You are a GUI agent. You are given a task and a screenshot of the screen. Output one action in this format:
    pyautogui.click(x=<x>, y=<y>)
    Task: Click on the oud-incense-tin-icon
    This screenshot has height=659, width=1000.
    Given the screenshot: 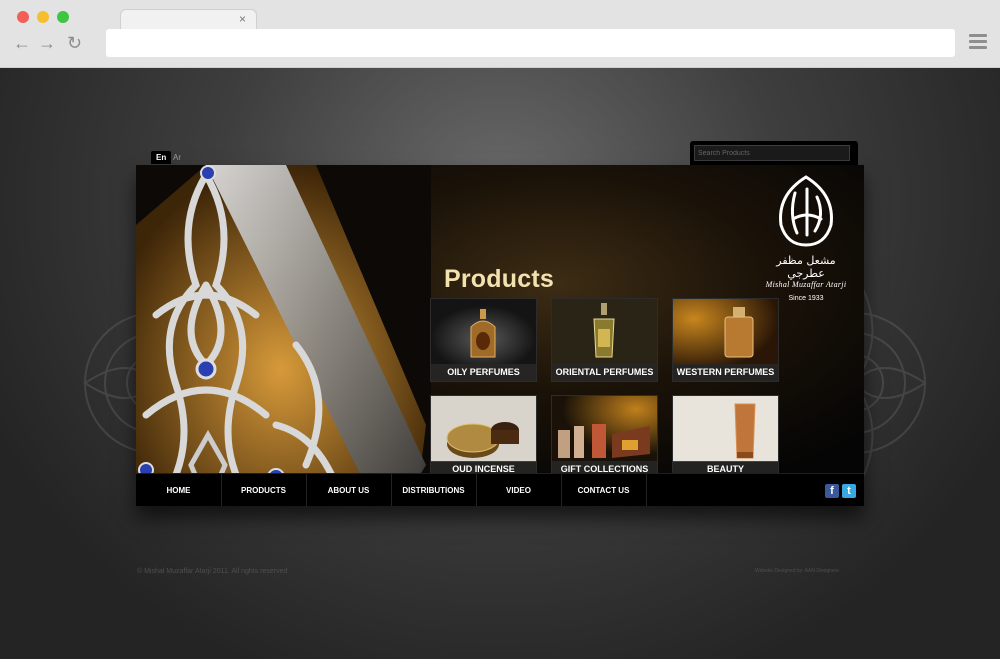 What is the action you would take?
    pyautogui.click(x=483, y=429)
    